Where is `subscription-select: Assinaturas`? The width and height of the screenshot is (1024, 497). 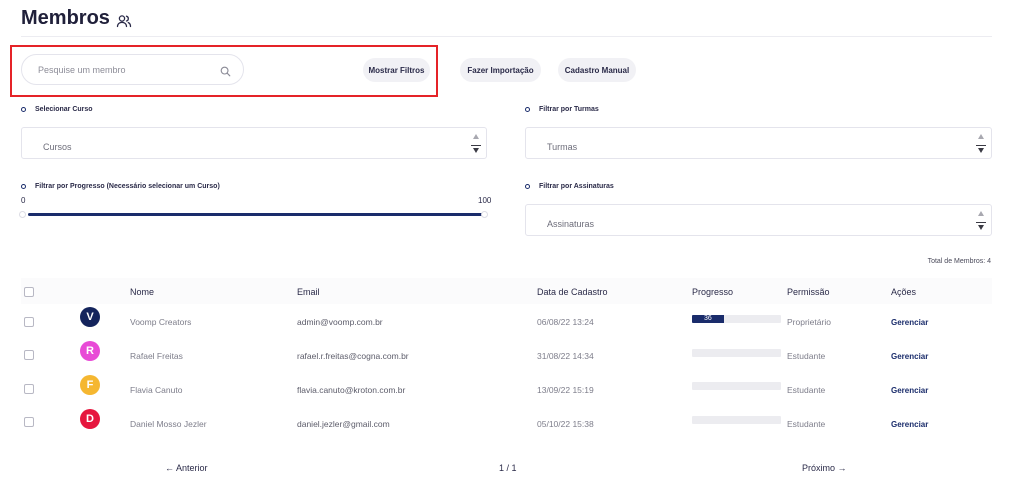 subscription-select: Assinaturas is located at coordinates (758, 220).